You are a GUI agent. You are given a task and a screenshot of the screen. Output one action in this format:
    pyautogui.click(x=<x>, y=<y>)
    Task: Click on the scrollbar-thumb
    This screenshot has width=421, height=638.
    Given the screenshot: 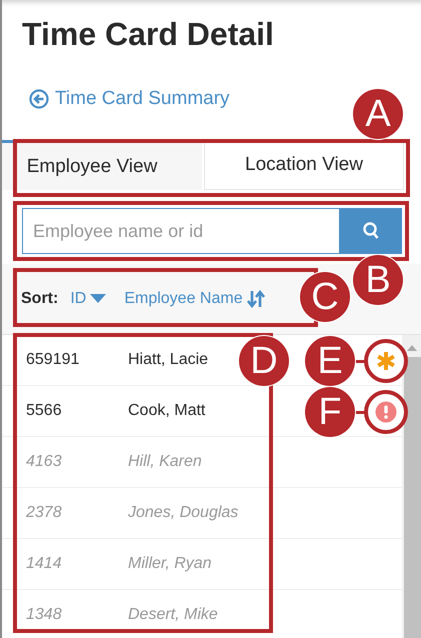 What is the action you would take?
    pyautogui.click(x=412, y=497)
    